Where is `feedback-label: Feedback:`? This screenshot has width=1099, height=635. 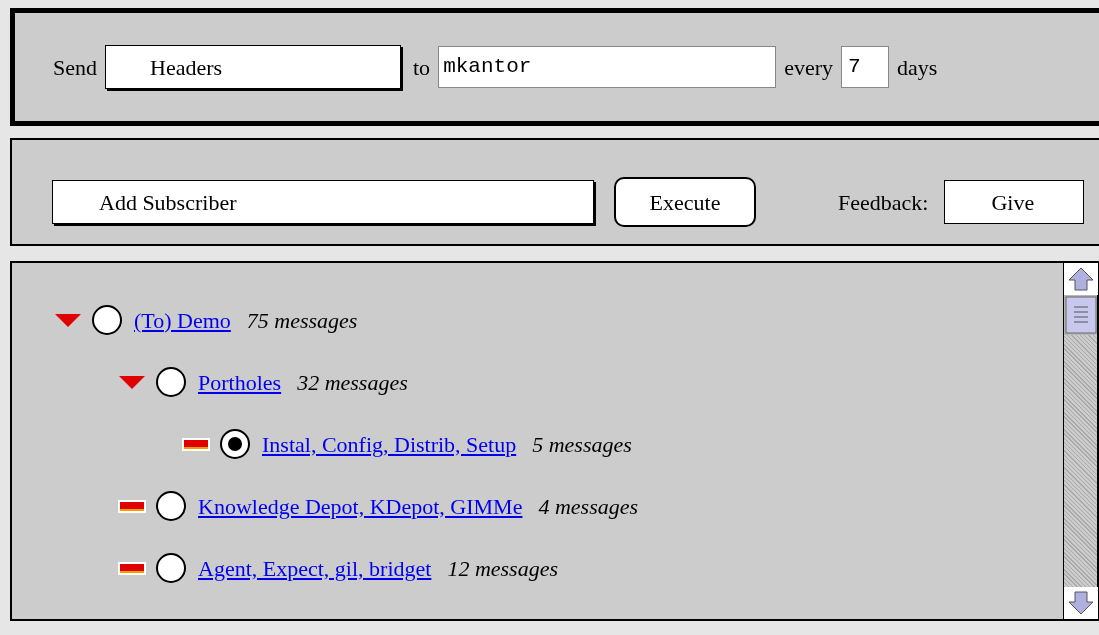 feedback-label: Feedback: is located at coordinates (883, 202).